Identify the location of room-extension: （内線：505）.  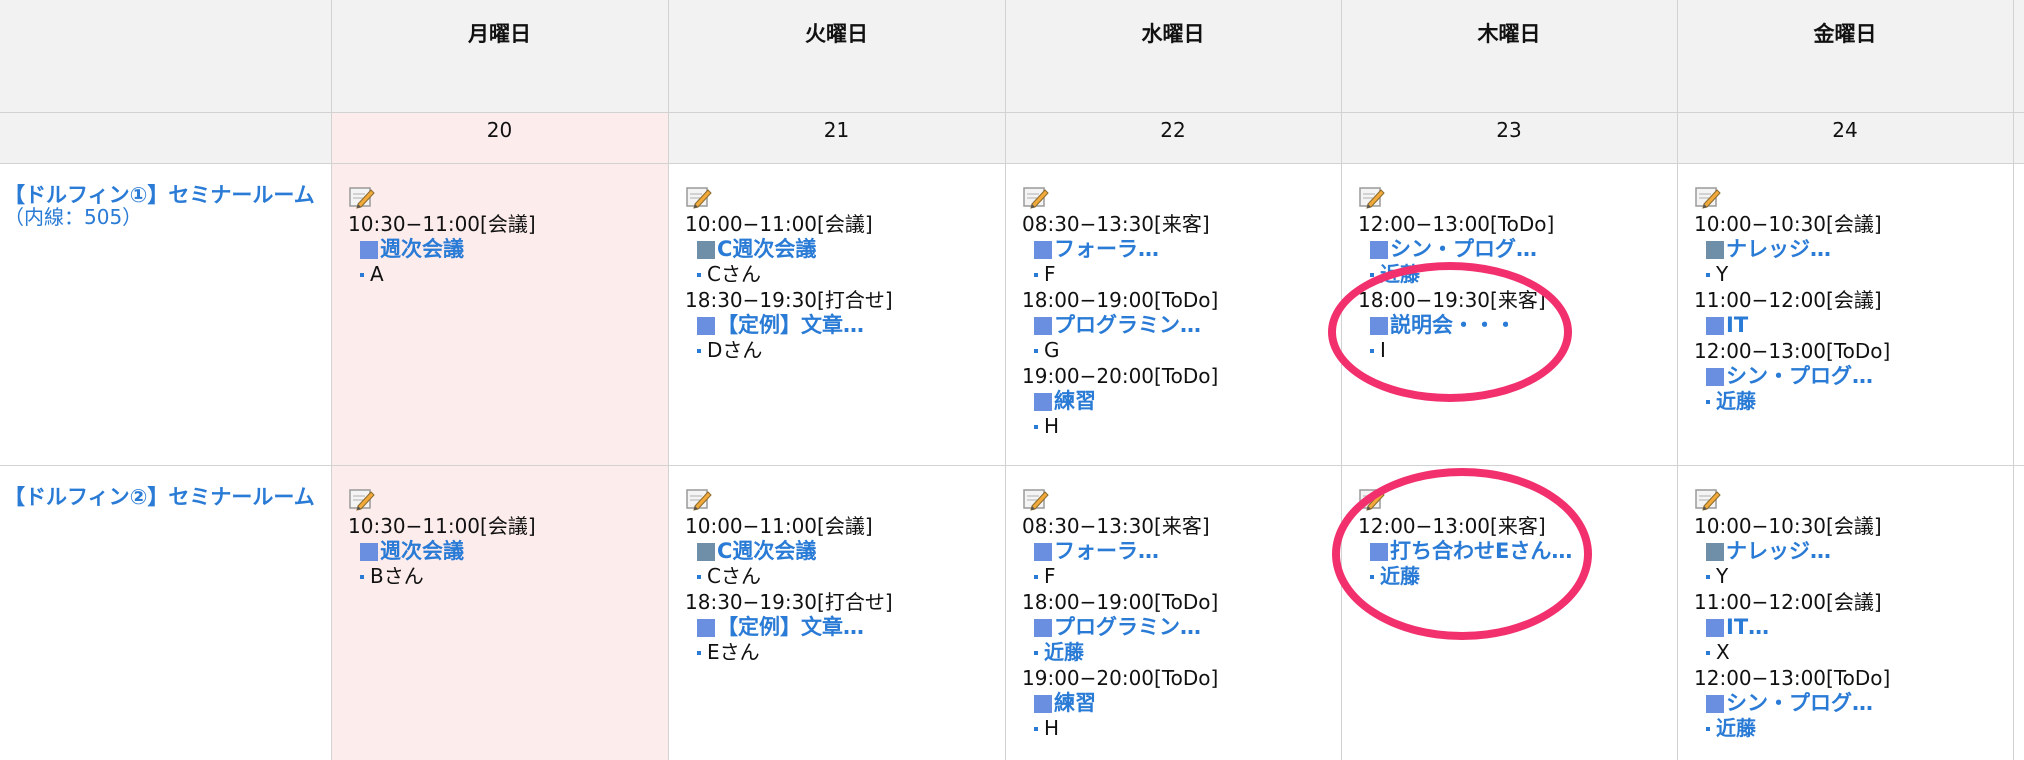
(73, 217).